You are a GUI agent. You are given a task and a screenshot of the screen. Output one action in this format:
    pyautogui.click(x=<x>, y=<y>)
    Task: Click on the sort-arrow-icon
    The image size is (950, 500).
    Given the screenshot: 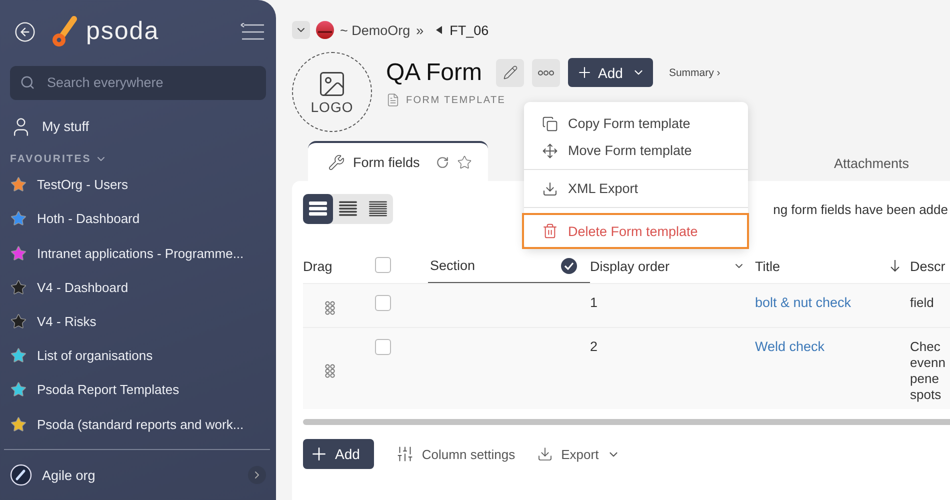 What is the action you would take?
    pyautogui.click(x=895, y=266)
    